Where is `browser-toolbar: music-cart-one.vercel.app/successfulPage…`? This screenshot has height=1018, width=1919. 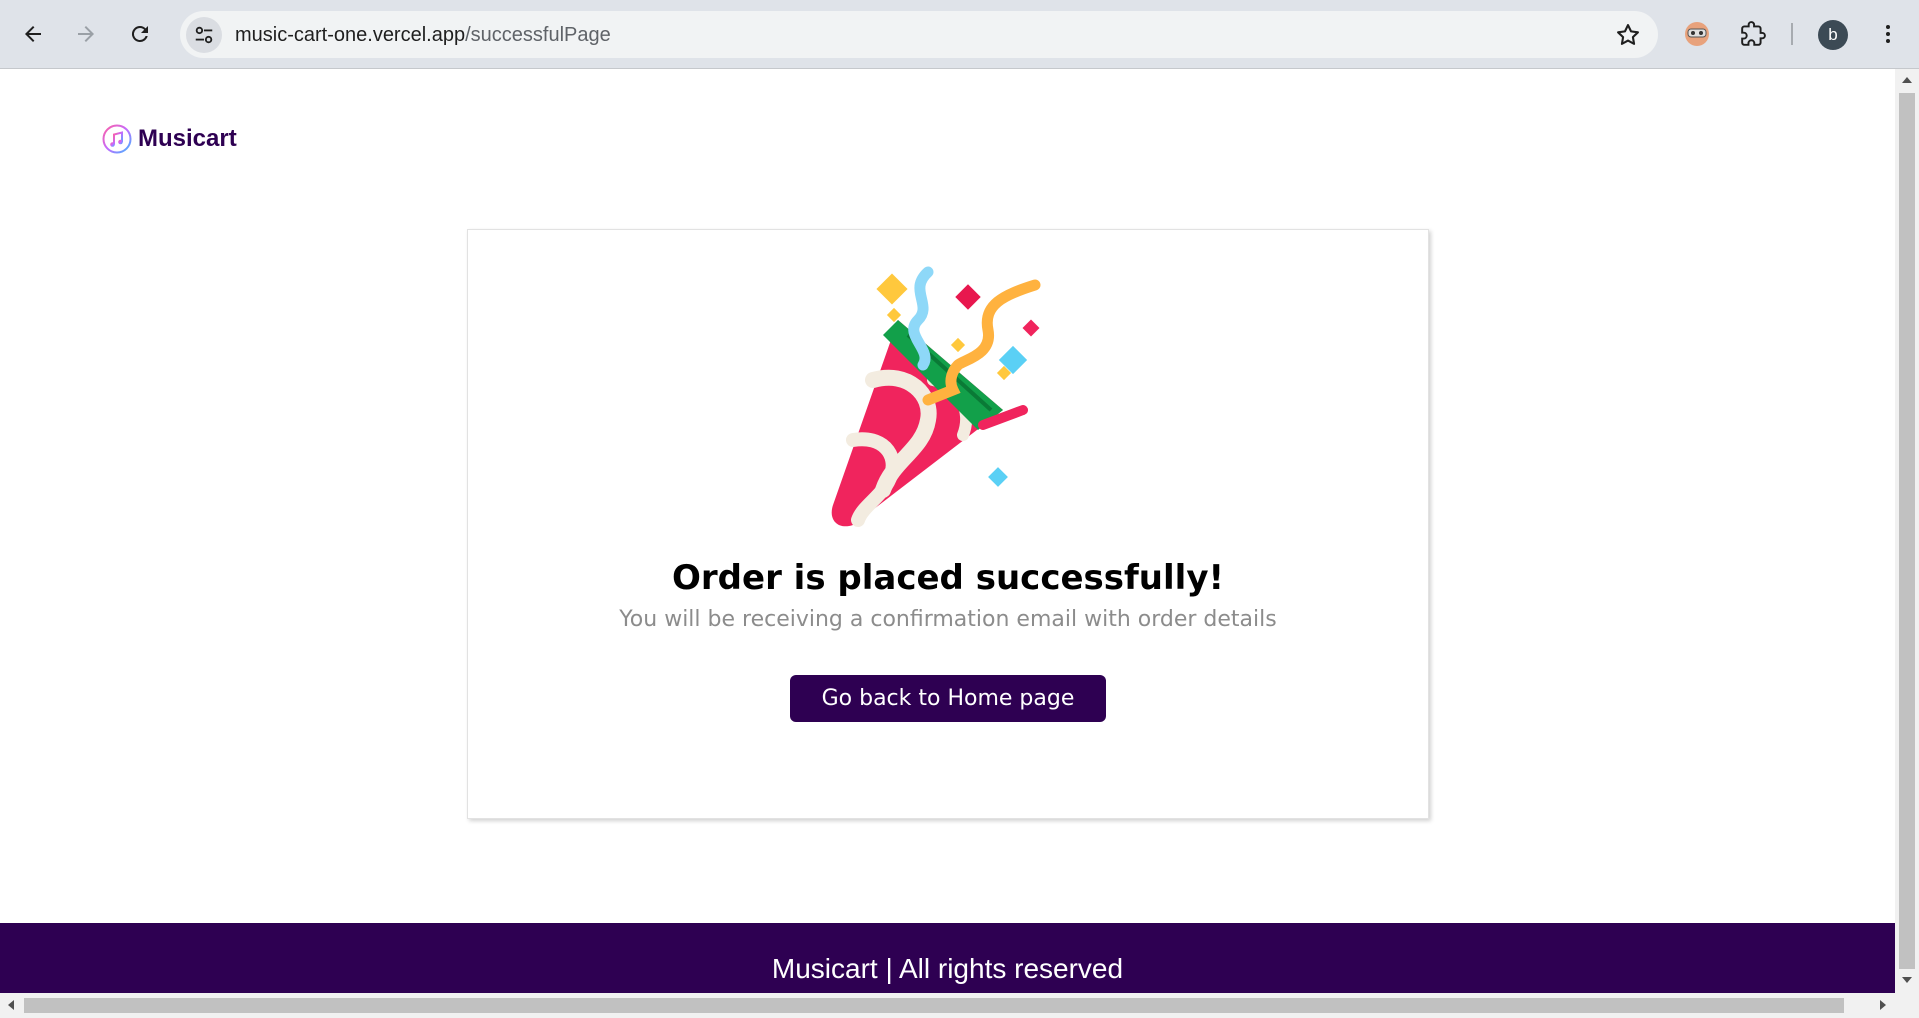 browser-toolbar: music-cart-one.vercel.app/successfulPage… is located at coordinates (959, 34).